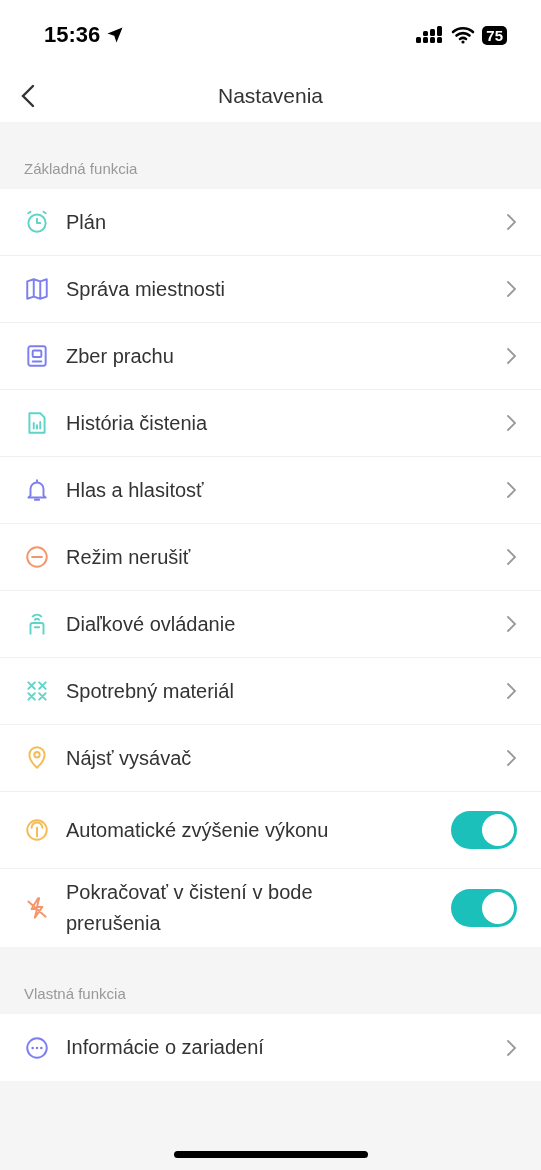 The image size is (541, 1170). Describe the element at coordinates (463, 35) in the screenshot. I see `wifi-icon` at that location.